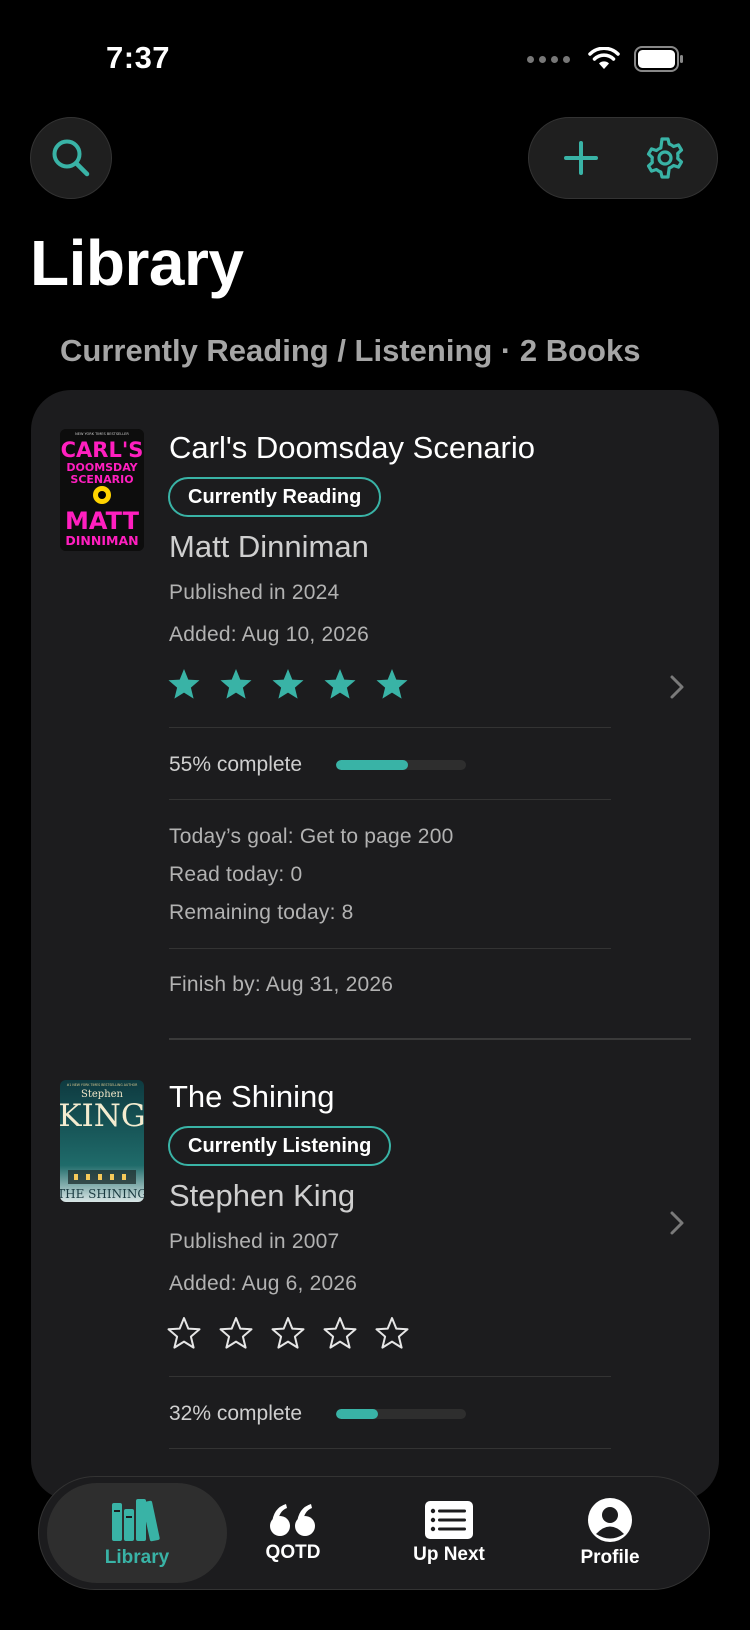 The height and width of the screenshot is (1630, 750). What do you see at coordinates (262, 1195) in the screenshot?
I see `book-author: Stephen King` at bounding box center [262, 1195].